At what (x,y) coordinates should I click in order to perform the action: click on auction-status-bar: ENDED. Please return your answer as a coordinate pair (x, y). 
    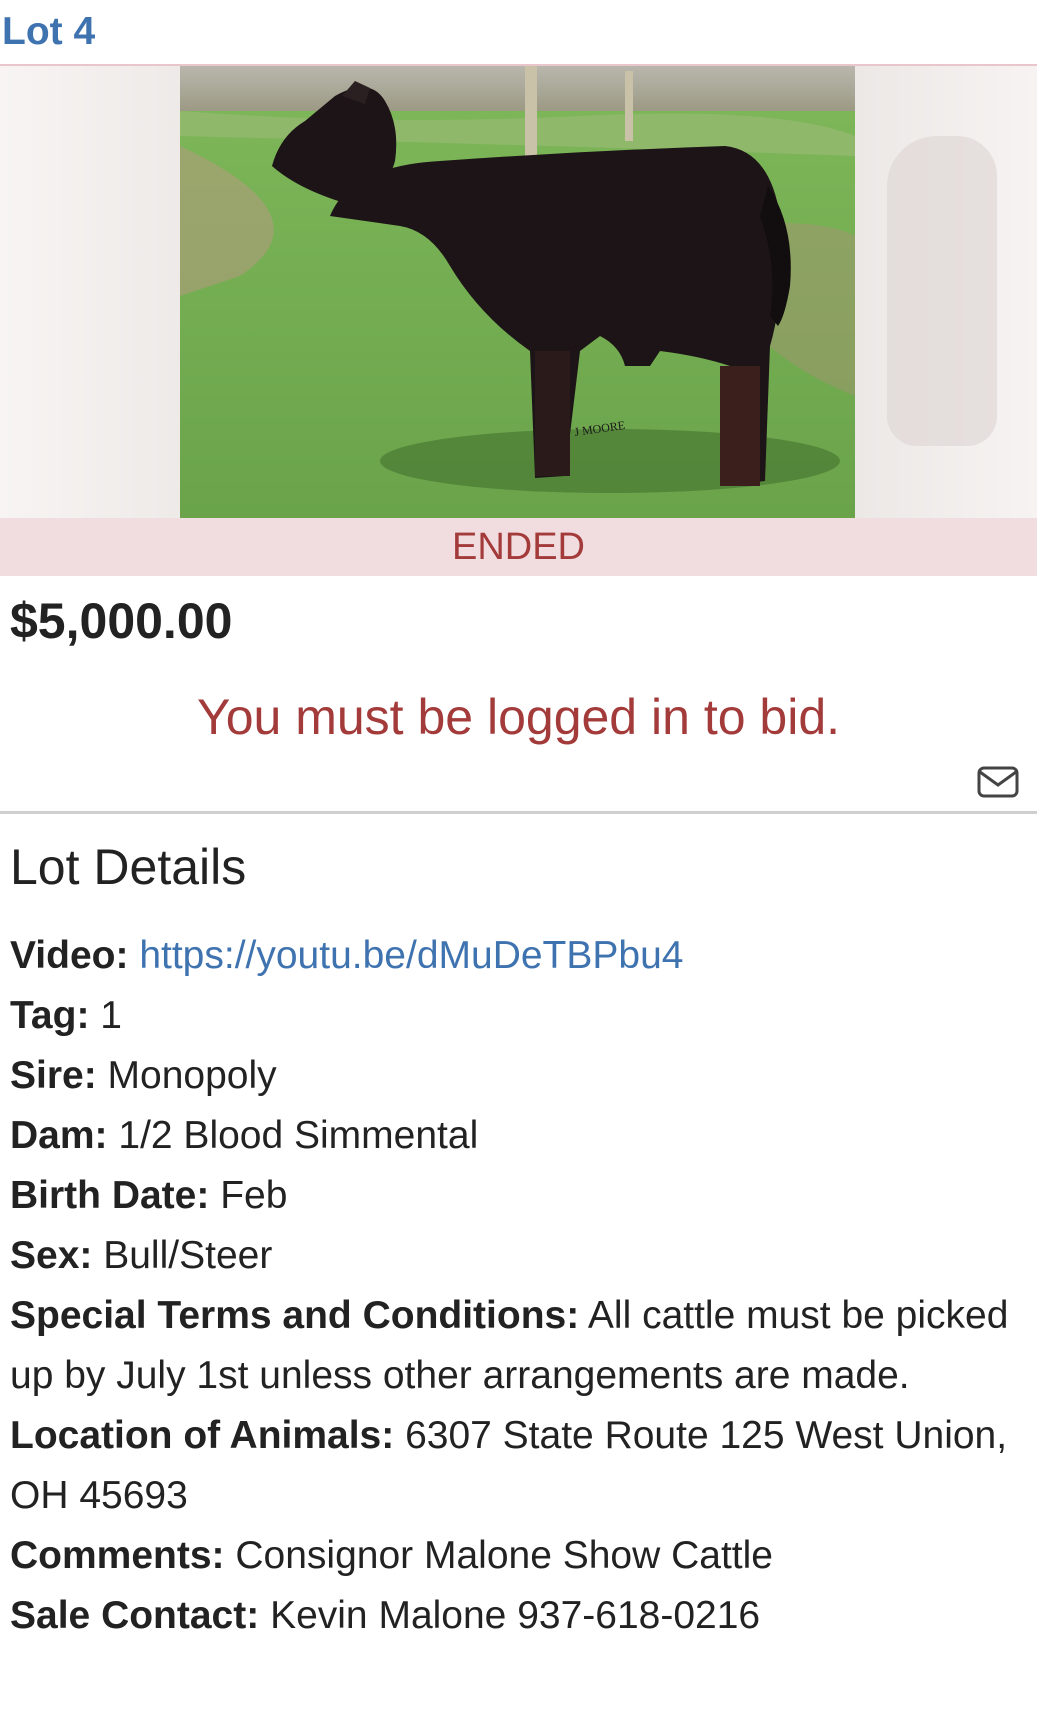
    Looking at the image, I should click on (518, 547).